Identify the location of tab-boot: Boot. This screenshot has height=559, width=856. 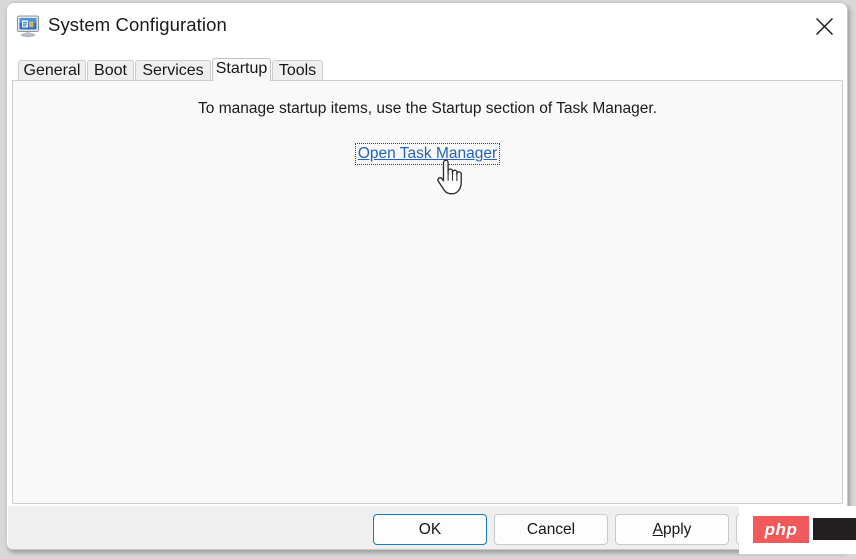
(110, 70).